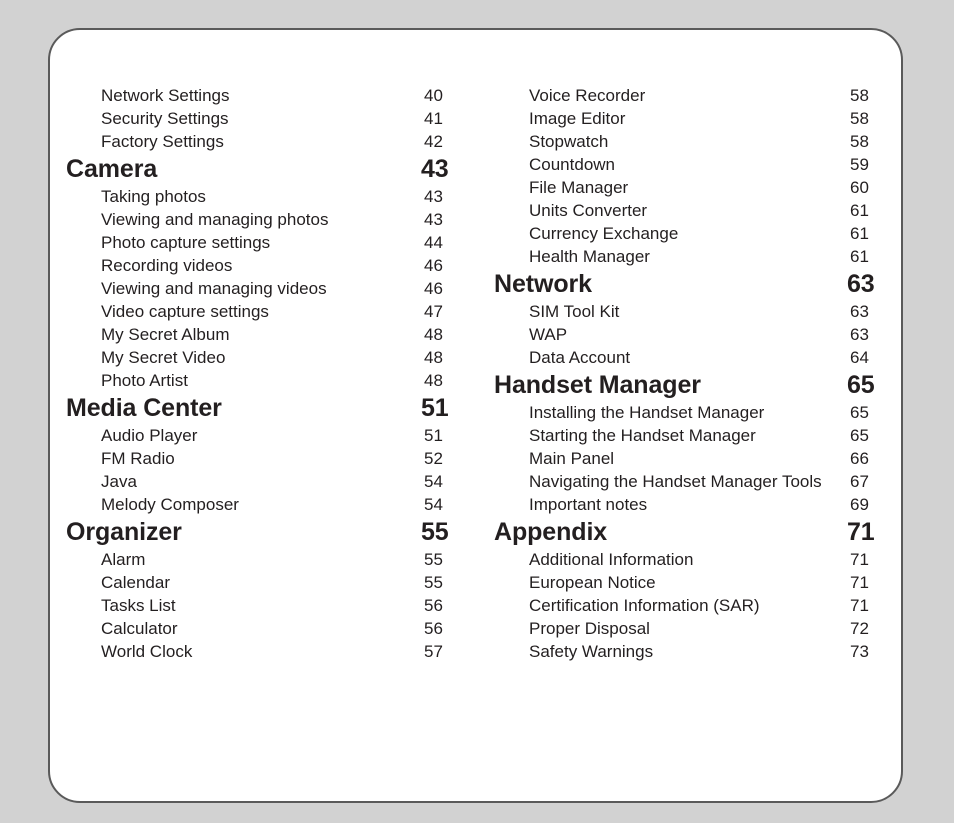 The height and width of the screenshot is (823, 954). Describe the element at coordinates (264, 481) in the screenshot. I see `toc-subentry-row: Java 54` at that location.